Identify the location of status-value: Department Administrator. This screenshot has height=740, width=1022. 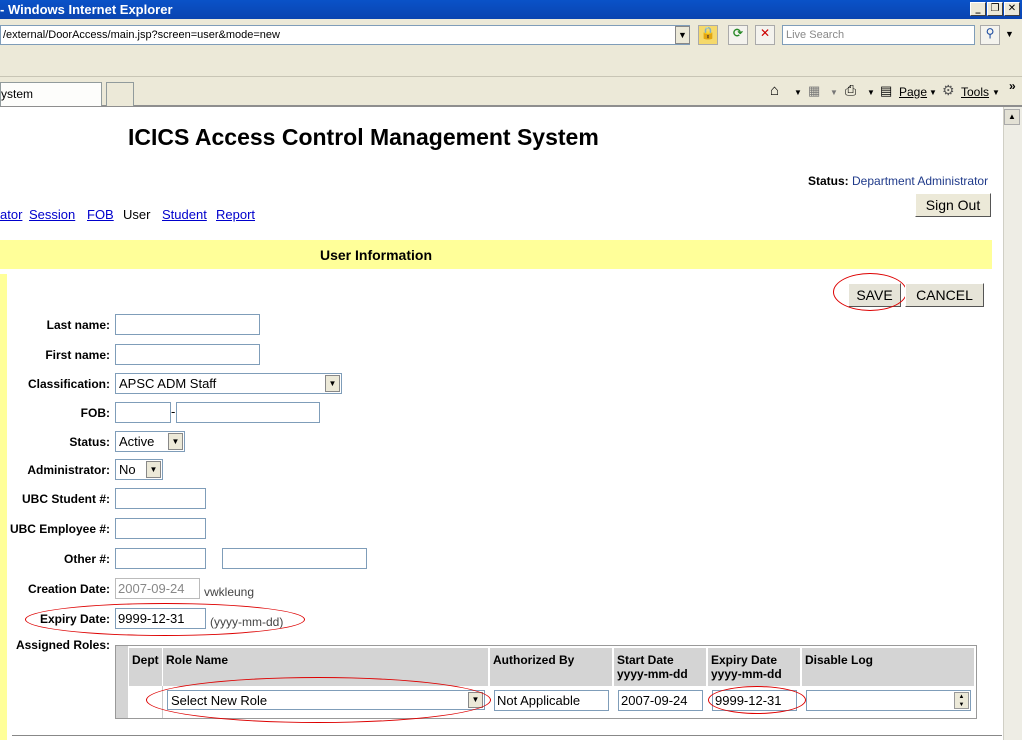
(920, 181).